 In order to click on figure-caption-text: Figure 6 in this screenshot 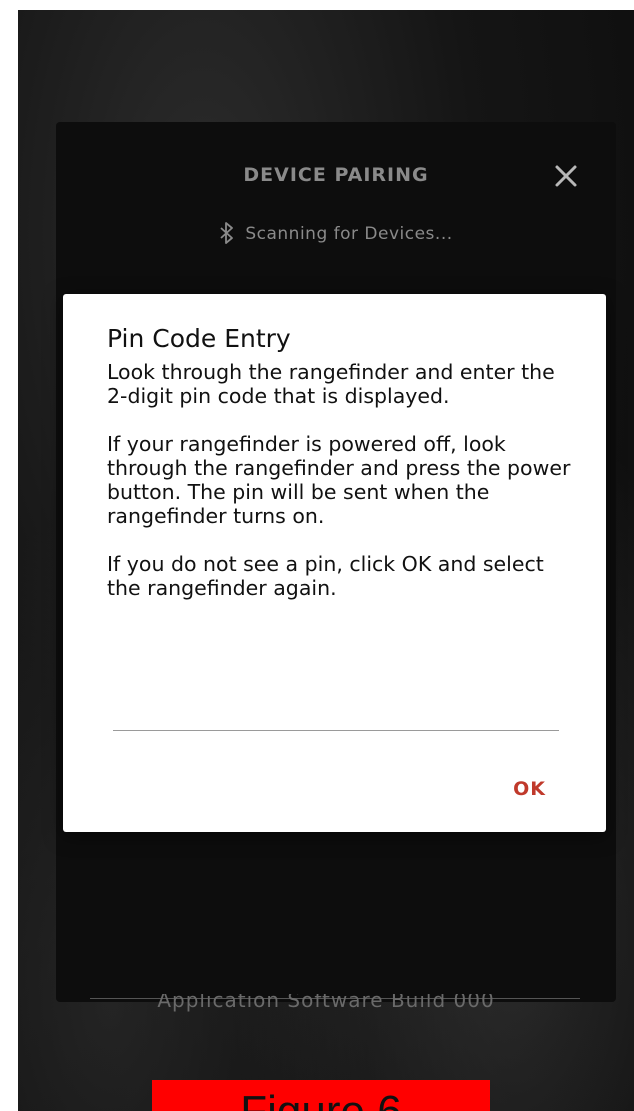, I will do `click(321, 1100)`.